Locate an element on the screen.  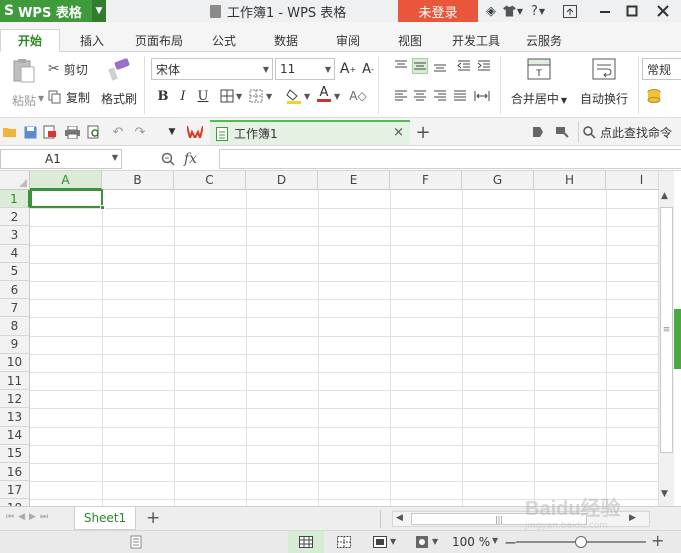
fill-dropdown-icon: ▼ is located at coordinates (307, 96).